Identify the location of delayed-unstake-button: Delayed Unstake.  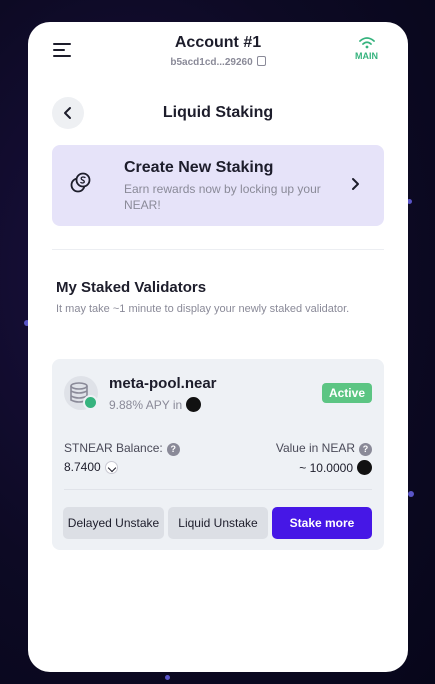
(113, 523).